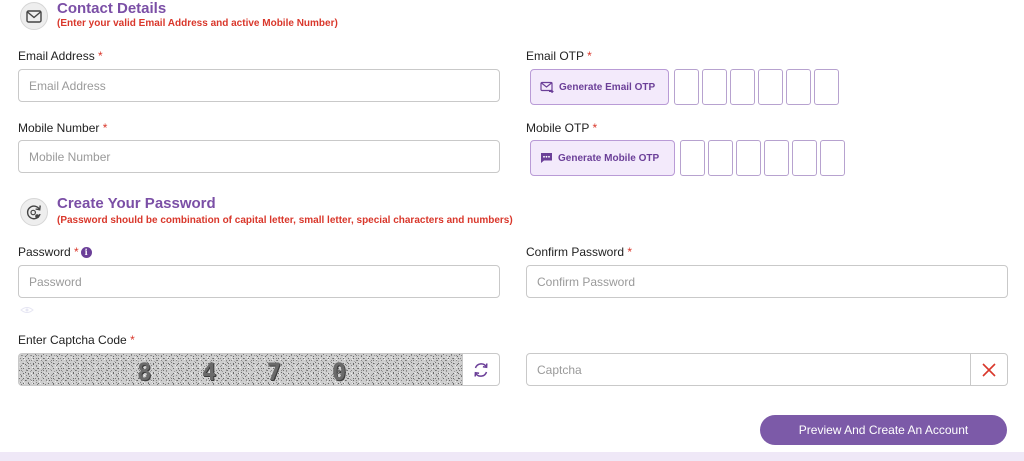  What do you see at coordinates (609, 158) in the screenshot?
I see `generate-mobile-otp-label: Generate Mobile OTP` at bounding box center [609, 158].